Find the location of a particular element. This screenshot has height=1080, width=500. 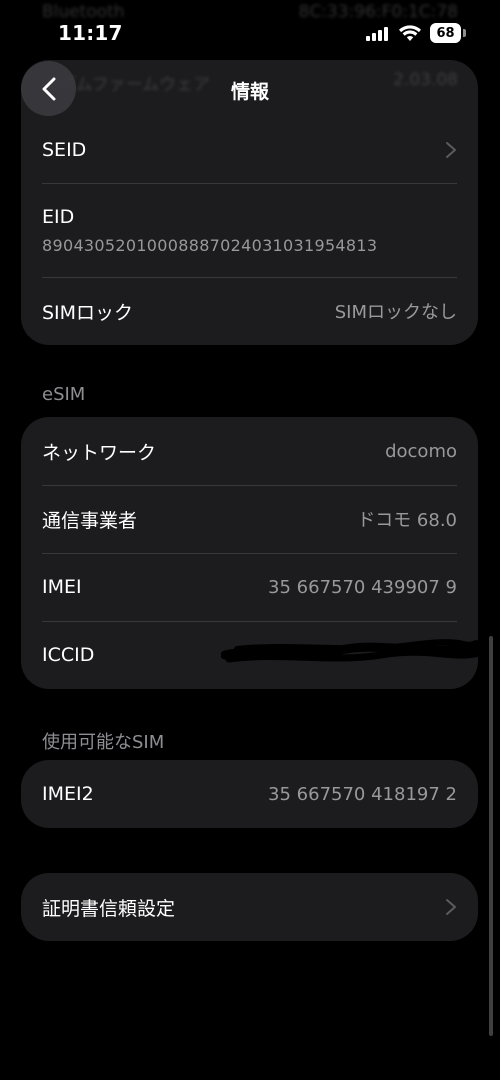

status-bar: 11:17 68 is located at coordinates (250, 29).